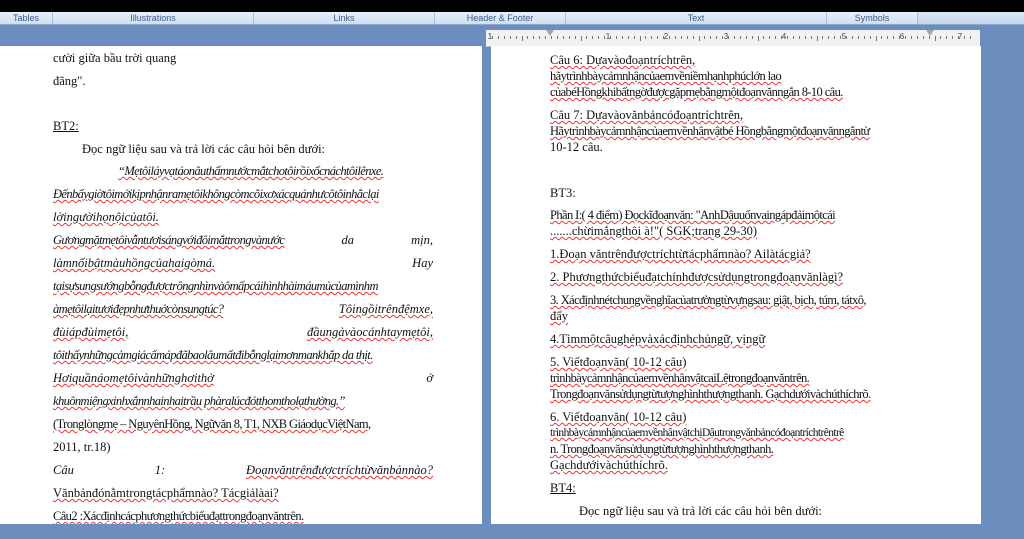 This screenshot has height=539, width=1024. Describe the element at coordinates (115, 58) in the screenshot. I see `text-line: cười giữa bầu trời quang` at that location.